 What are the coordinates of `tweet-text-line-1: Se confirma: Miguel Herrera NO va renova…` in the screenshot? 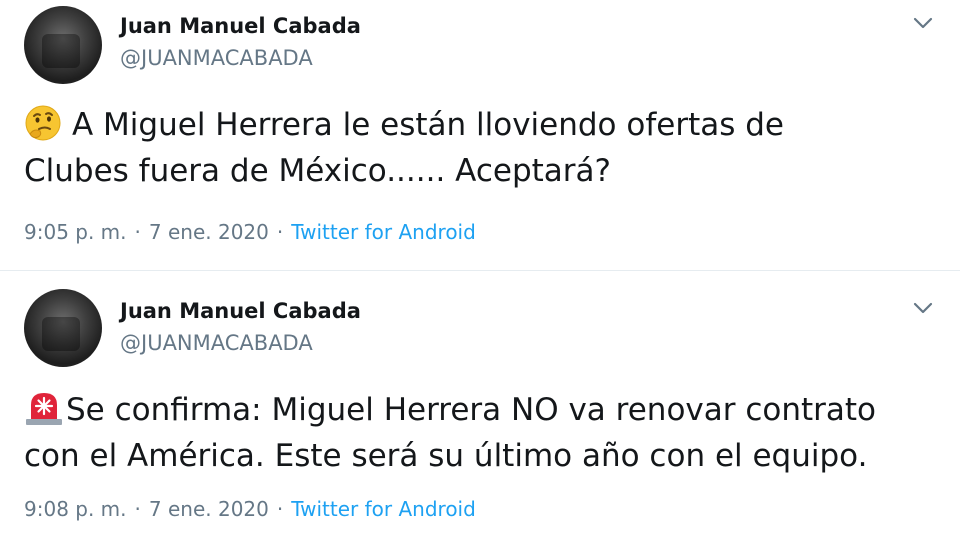 It's located at (471, 410).